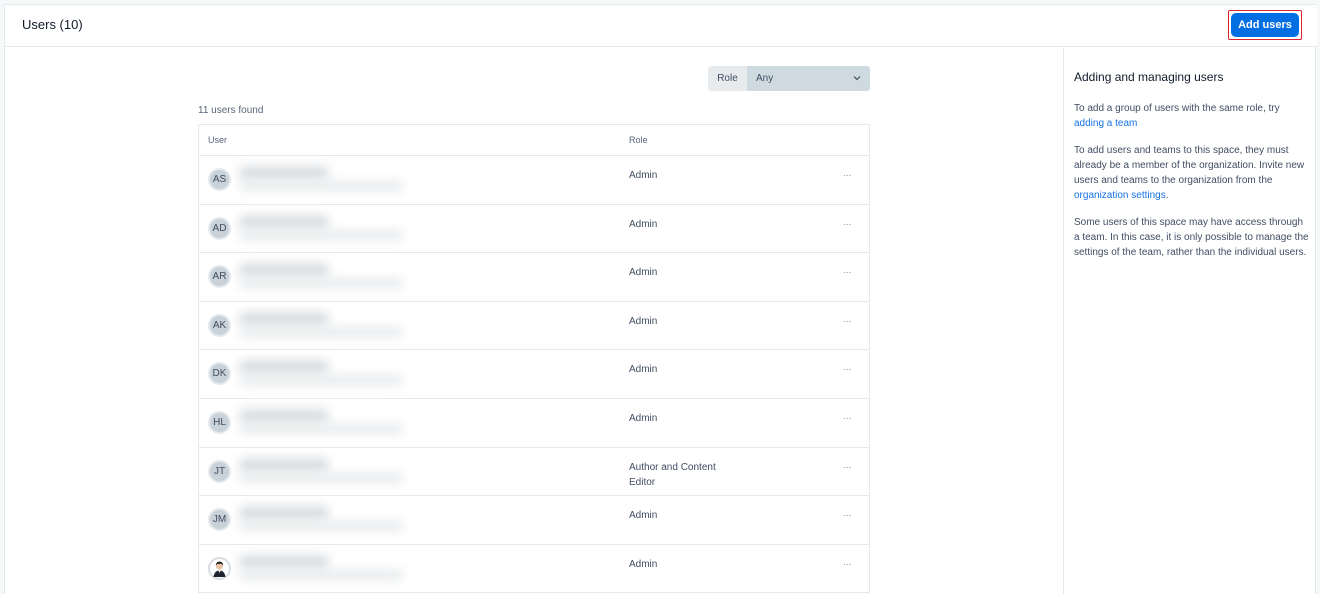 The height and width of the screenshot is (594, 1320). What do you see at coordinates (727, 78) in the screenshot?
I see `role-filter-label: Role` at bounding box center [727, 78].